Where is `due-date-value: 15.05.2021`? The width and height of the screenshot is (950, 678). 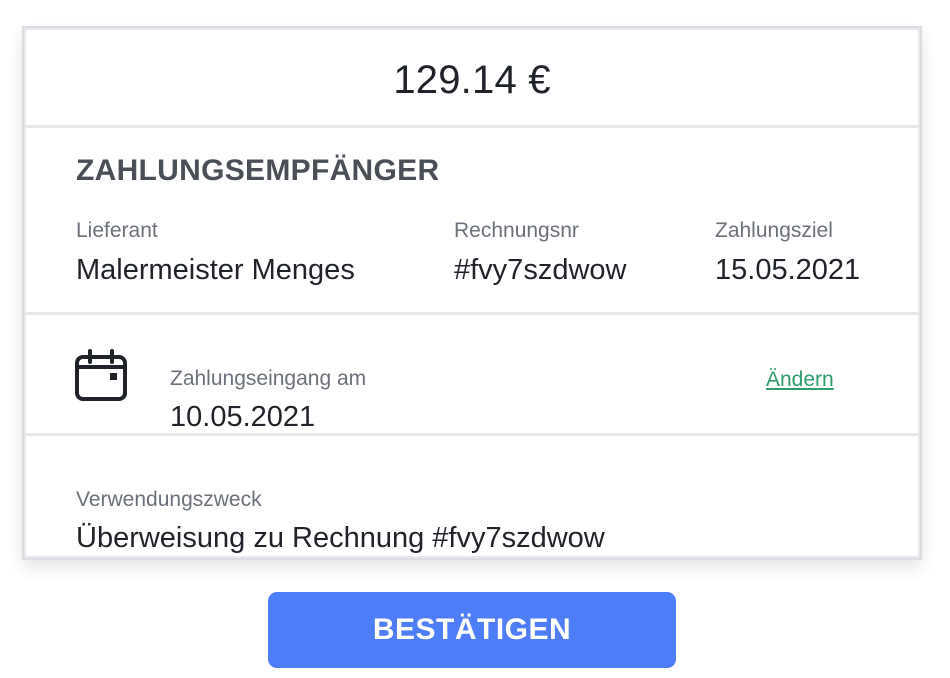
due-date-value: 15.05.2021 is located at coordinates (788, 270).